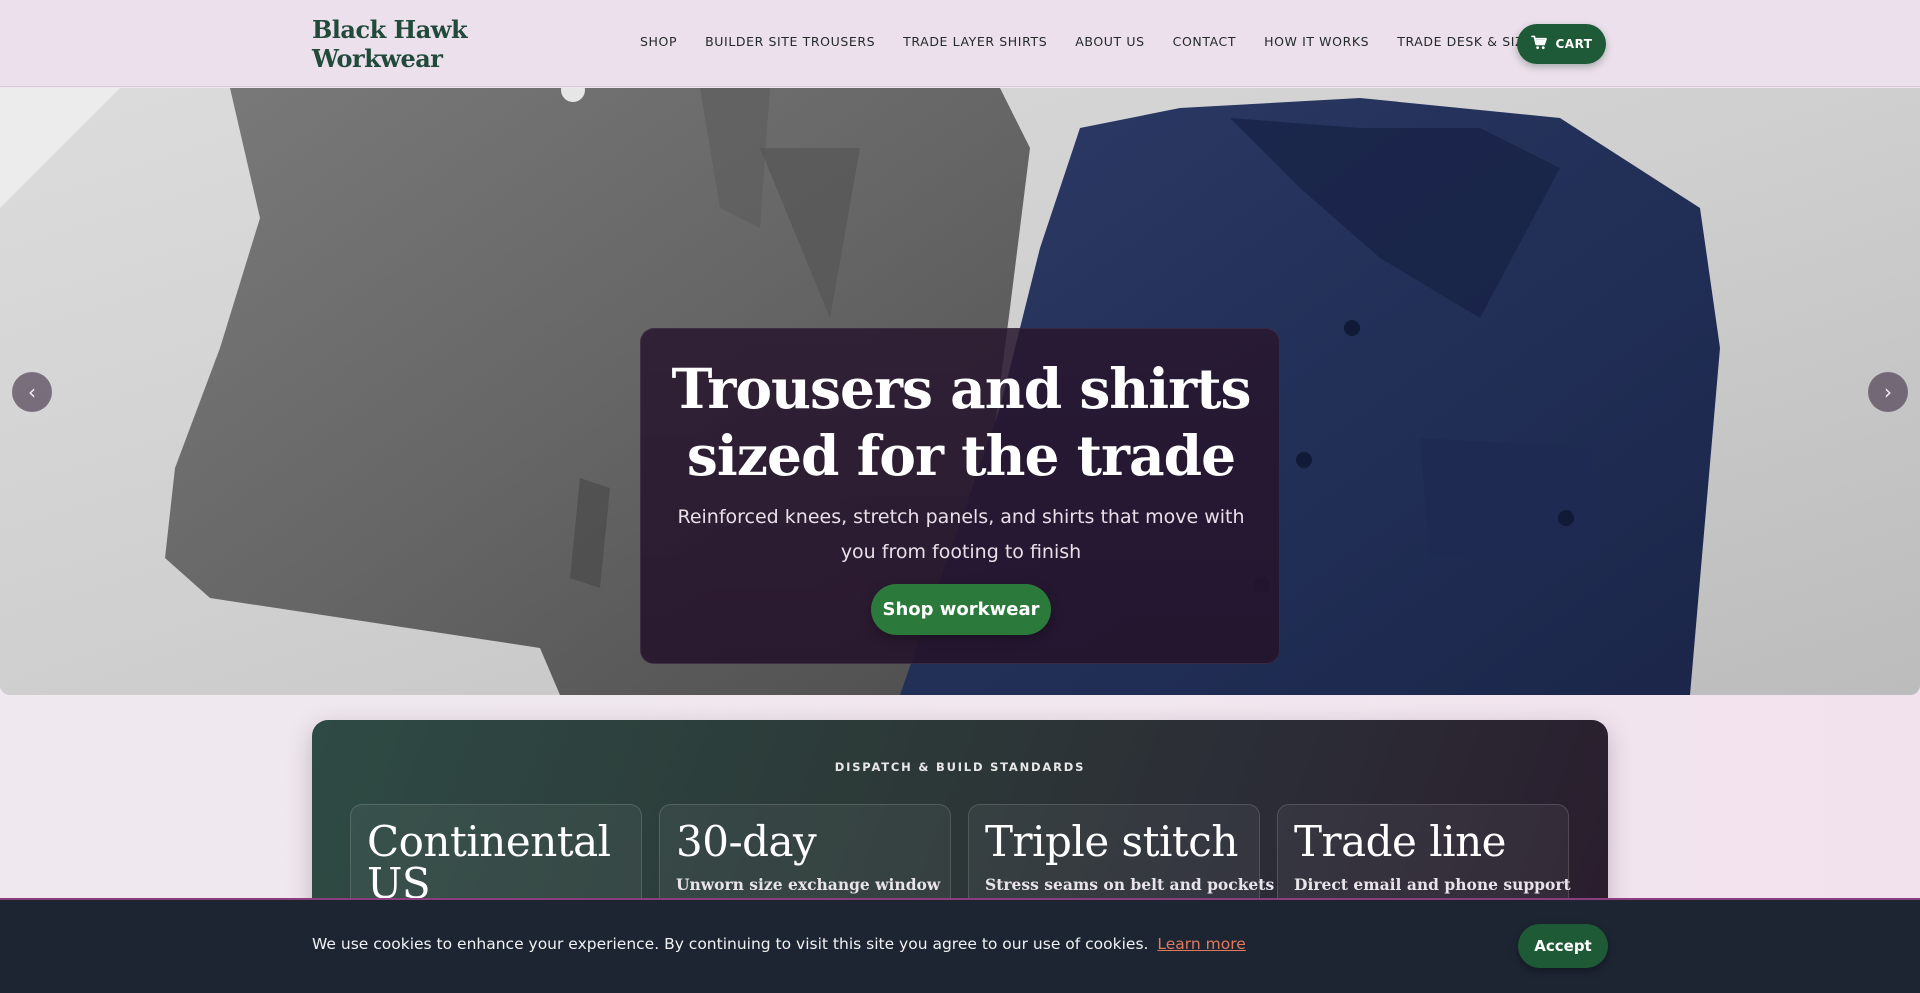  What do you see at coordinates (1400, 841) in the screenshot?
I see `standard-title: Trade line` at bounding box center [1400, 841].